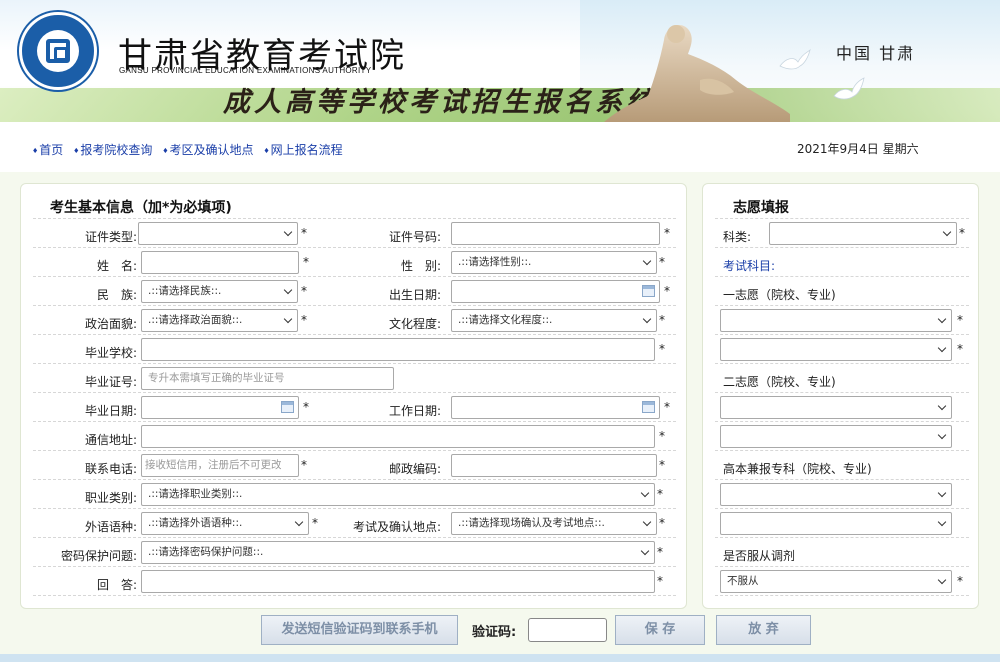 Image resolution: width=1000 pixels, height=662 pixels. Describe the element at coordinates (495, 262) in the screenshot. I see `gender-select-value: .::请选择性别::.` at that location.